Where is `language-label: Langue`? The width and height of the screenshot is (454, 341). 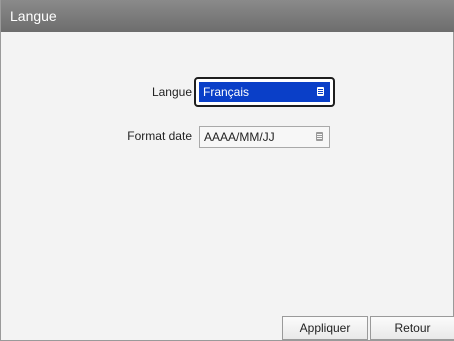 language-label: Langue is located at coordinates (171, 92).